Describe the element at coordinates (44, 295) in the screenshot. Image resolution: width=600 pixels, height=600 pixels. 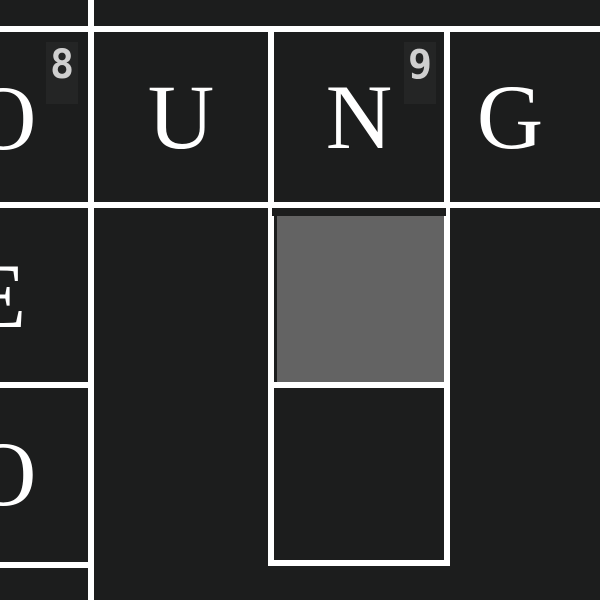
I see `crossword-cell: E` at that location.